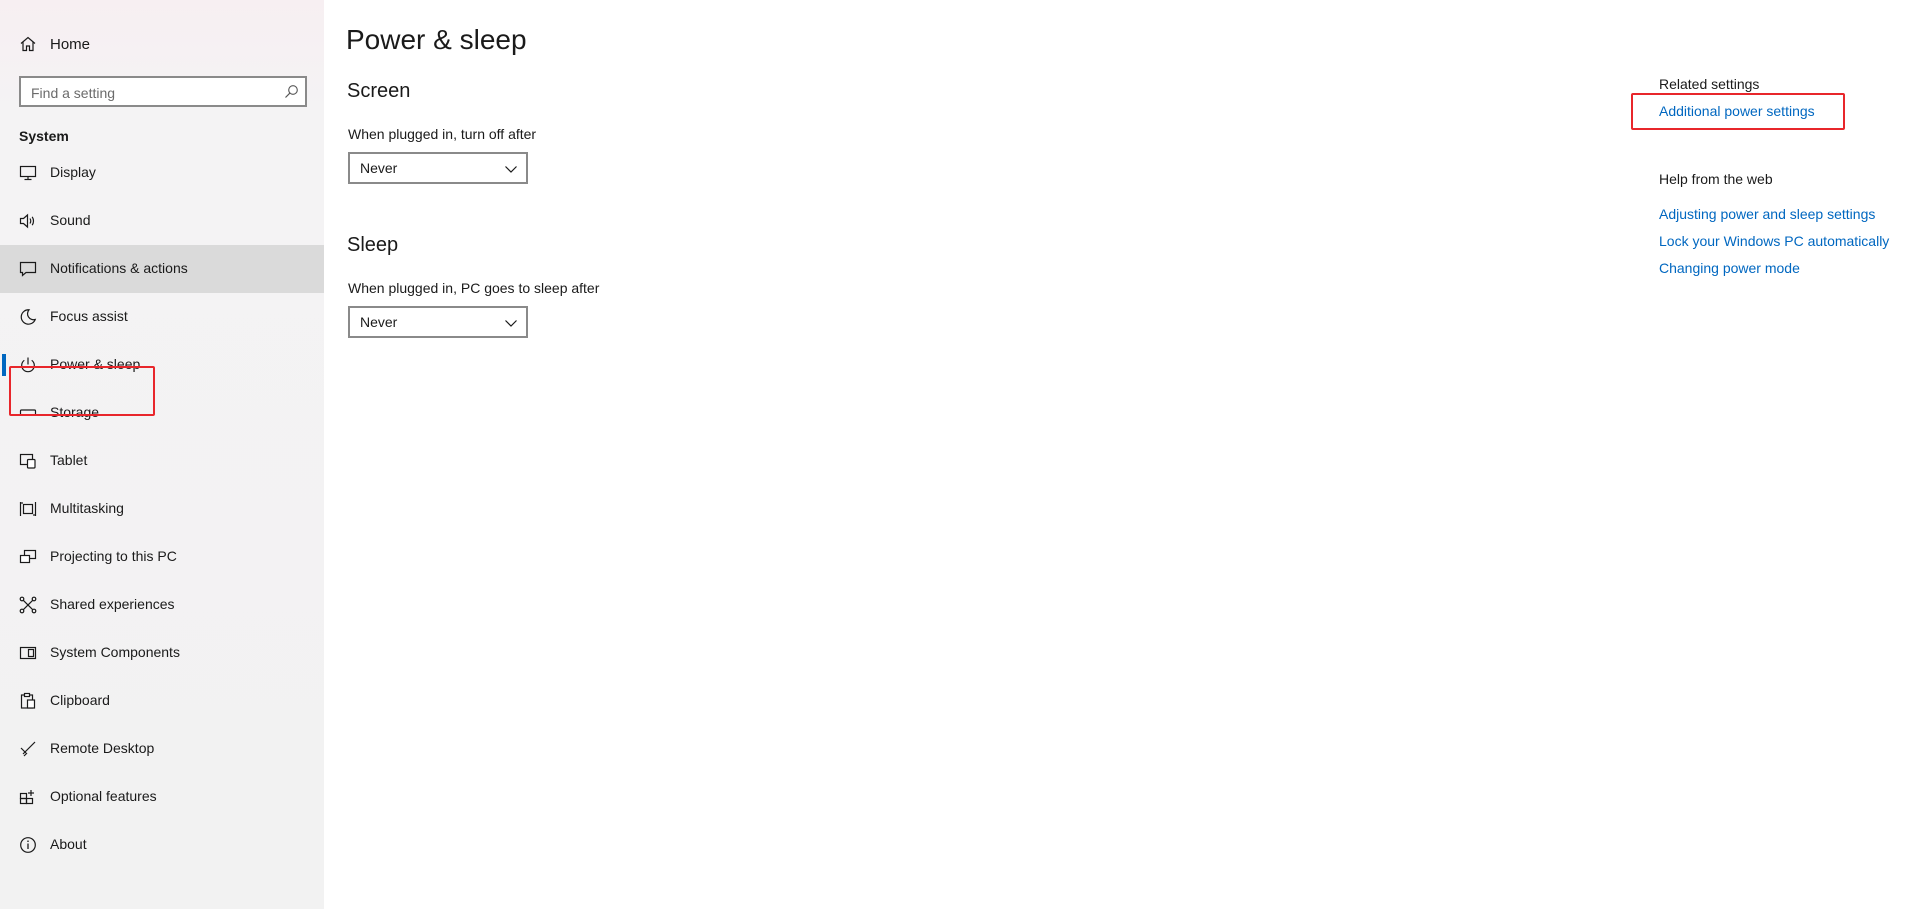 Image resolution: width=1920 pixels, height=909 pixels. What do you see at coordinates (28, 413) in the screenshot?
I see `storage-icon` at bounding box center [28, 413].